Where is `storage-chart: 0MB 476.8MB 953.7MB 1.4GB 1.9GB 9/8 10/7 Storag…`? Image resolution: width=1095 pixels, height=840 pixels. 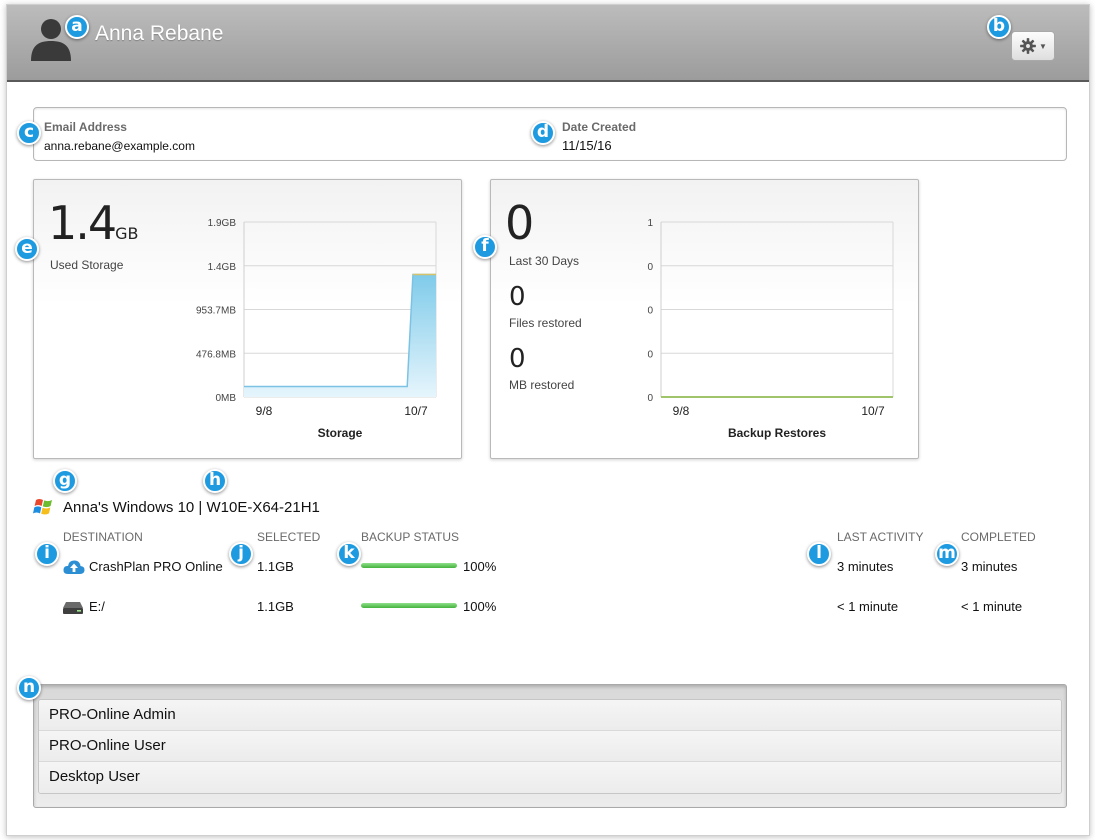 storage-chart: 0MB 476.8MB 953.7MB 1.4GB 1.9GB 9/8 10/7 Storag… is located at coordinates (316, 329).